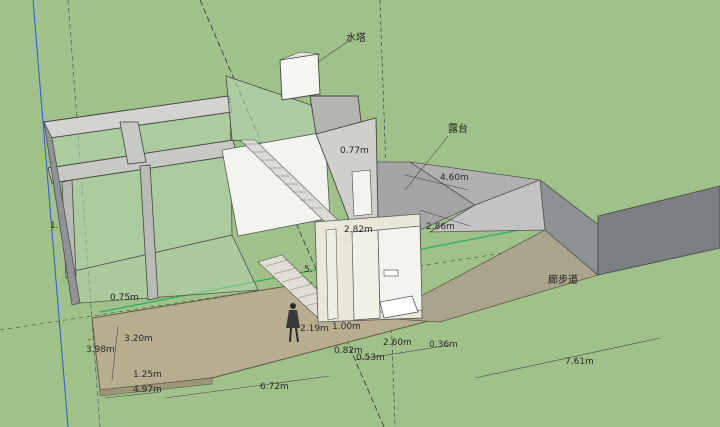 The image size is (720, 427). Describe the element at coordinates (274, 387) in the screenshot. I see `dim-672: 6.72m` at that location.